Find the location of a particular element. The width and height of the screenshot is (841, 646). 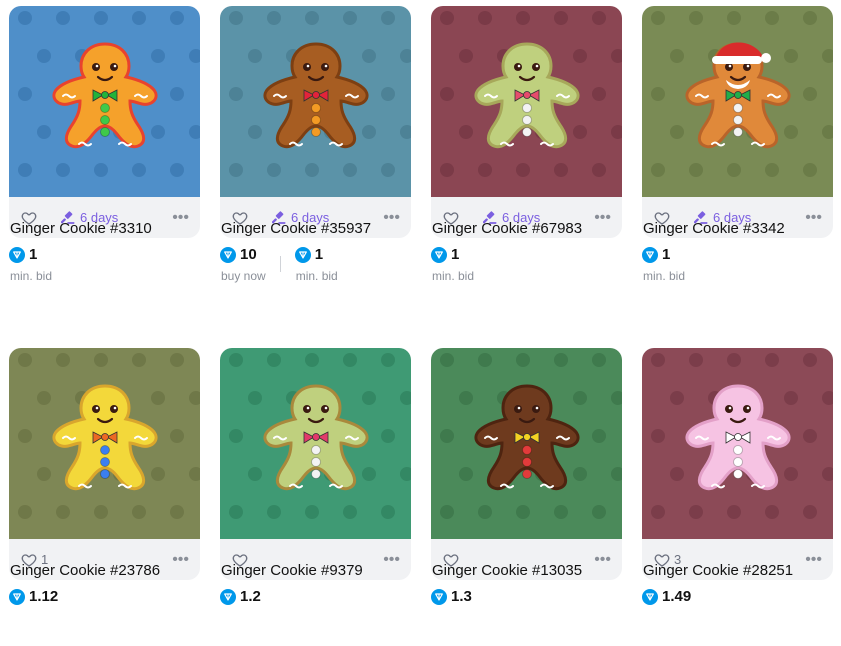

price-divider is located at coordinates (280, 264).